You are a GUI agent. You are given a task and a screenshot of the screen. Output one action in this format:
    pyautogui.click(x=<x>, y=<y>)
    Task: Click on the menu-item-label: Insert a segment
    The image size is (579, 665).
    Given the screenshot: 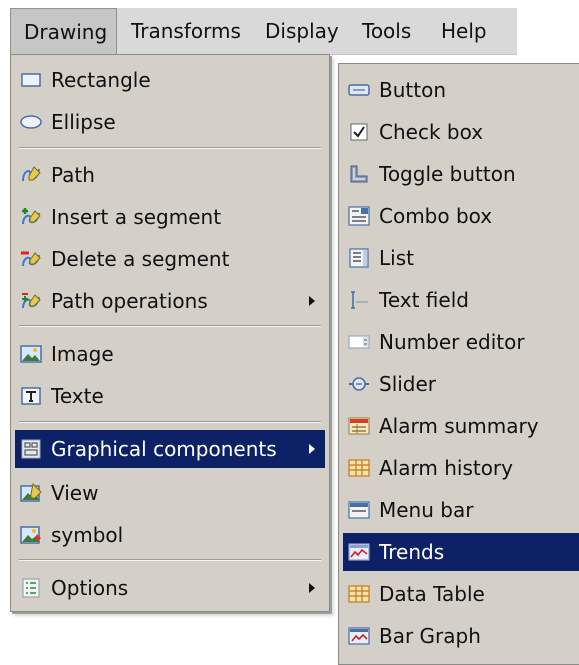 What is the action you would take?
    pyautogui.click(x=136, y=217)
    